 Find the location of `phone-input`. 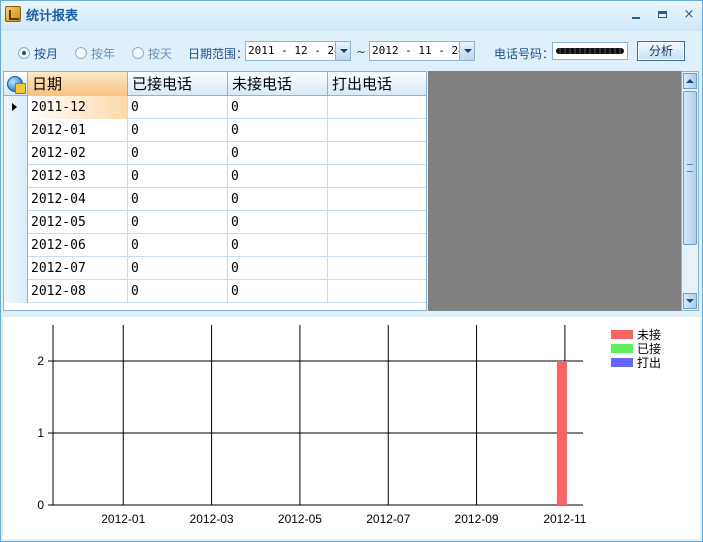

phone-input is located at coordinates (590, 51).